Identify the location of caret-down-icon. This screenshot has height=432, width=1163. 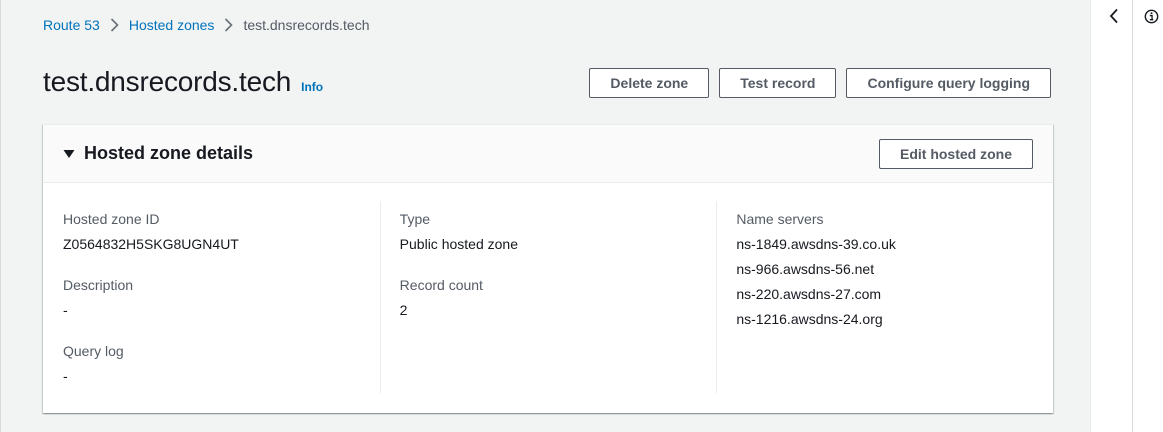
(69, 154).